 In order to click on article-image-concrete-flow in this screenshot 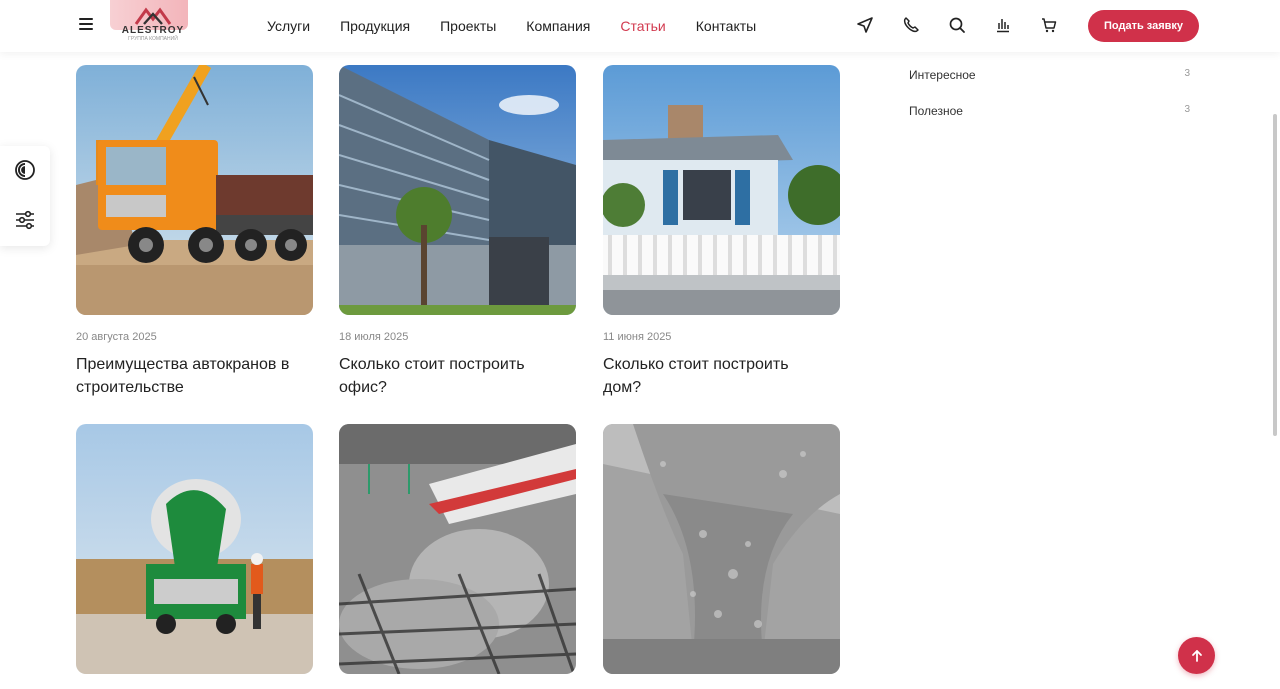, I will do `click(721, 549)`.